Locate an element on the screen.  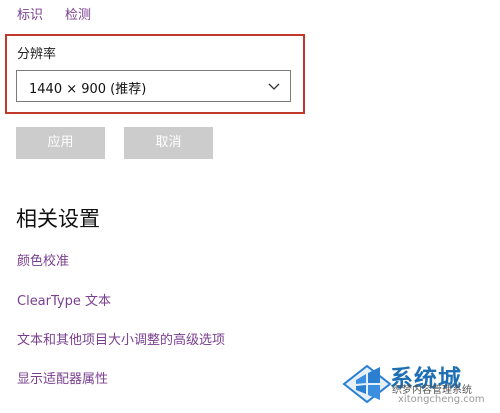
windows-logo-icon is located at coordinates (367, 384).